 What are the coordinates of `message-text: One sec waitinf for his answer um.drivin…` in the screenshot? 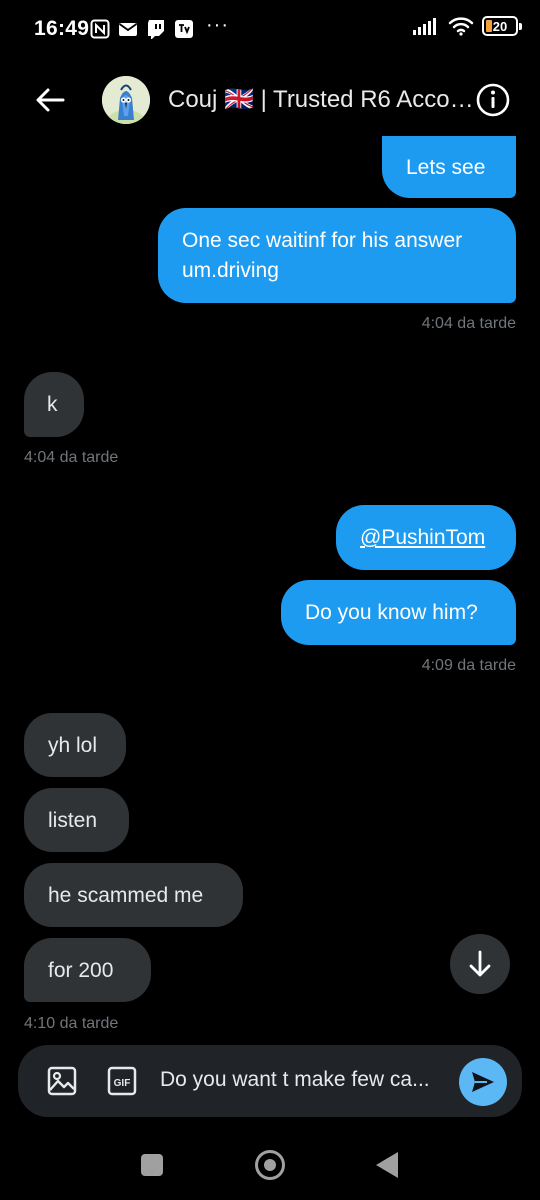 It's located at (322, 255).